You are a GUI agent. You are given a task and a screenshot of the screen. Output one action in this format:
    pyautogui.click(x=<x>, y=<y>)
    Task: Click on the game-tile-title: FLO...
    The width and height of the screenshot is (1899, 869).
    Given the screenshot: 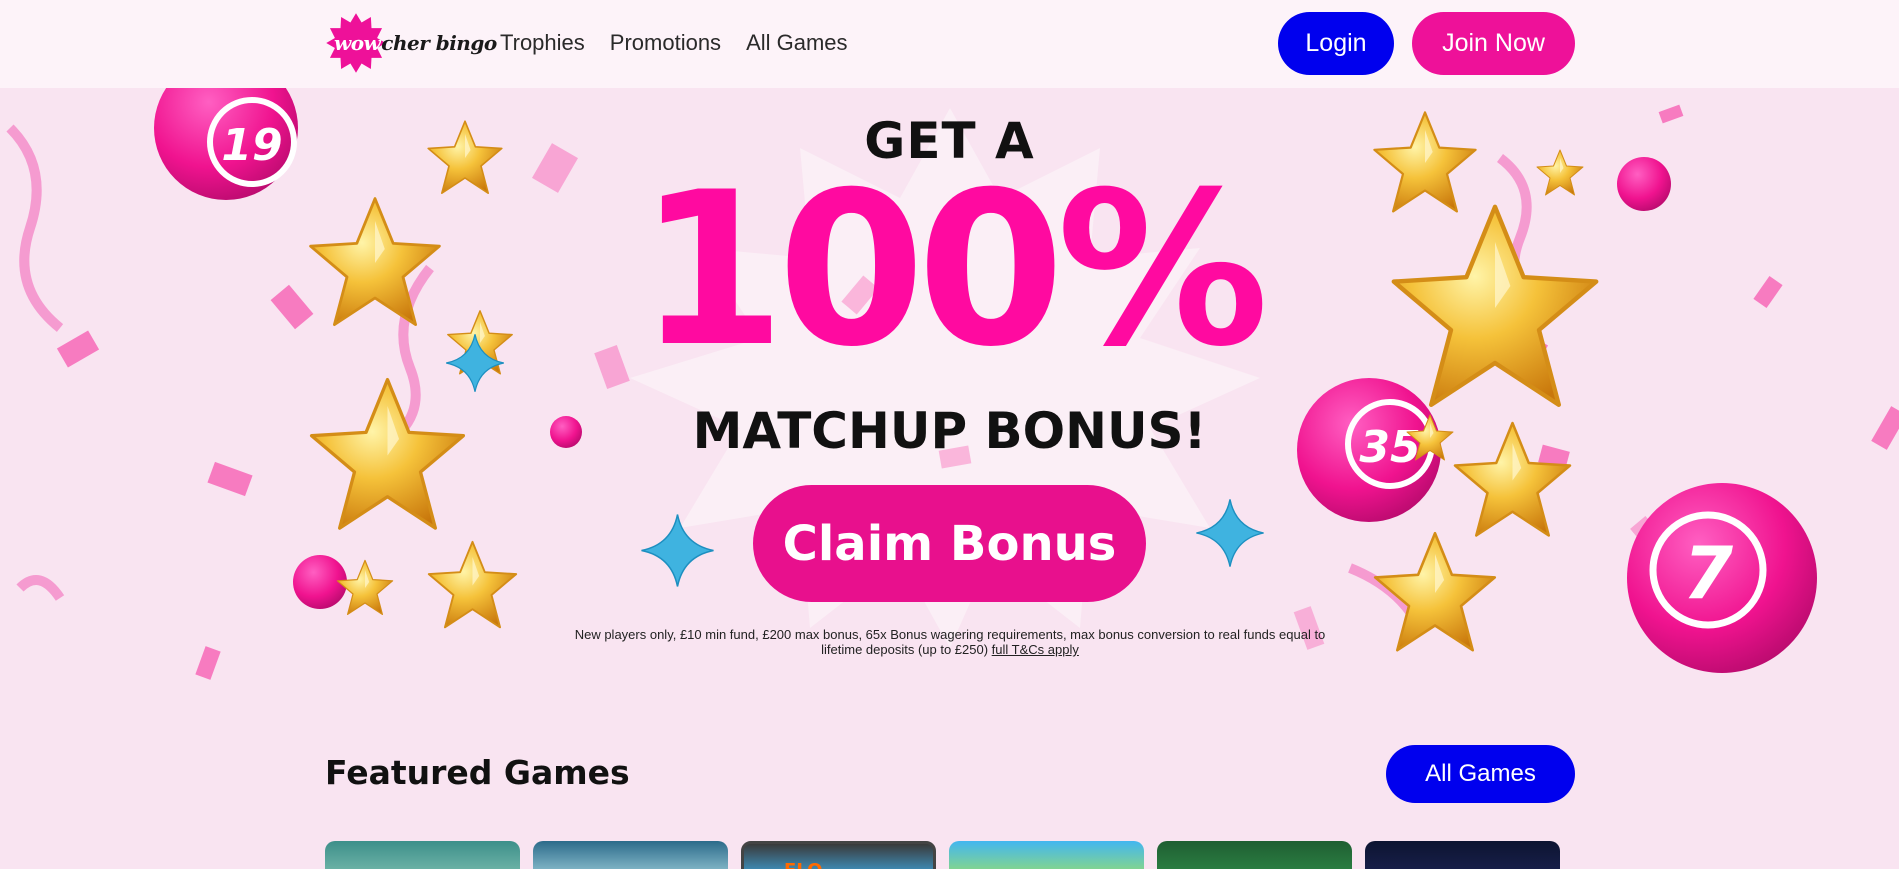 What is the action you would take?
    pyautogui.click(x=813, y=864)
    